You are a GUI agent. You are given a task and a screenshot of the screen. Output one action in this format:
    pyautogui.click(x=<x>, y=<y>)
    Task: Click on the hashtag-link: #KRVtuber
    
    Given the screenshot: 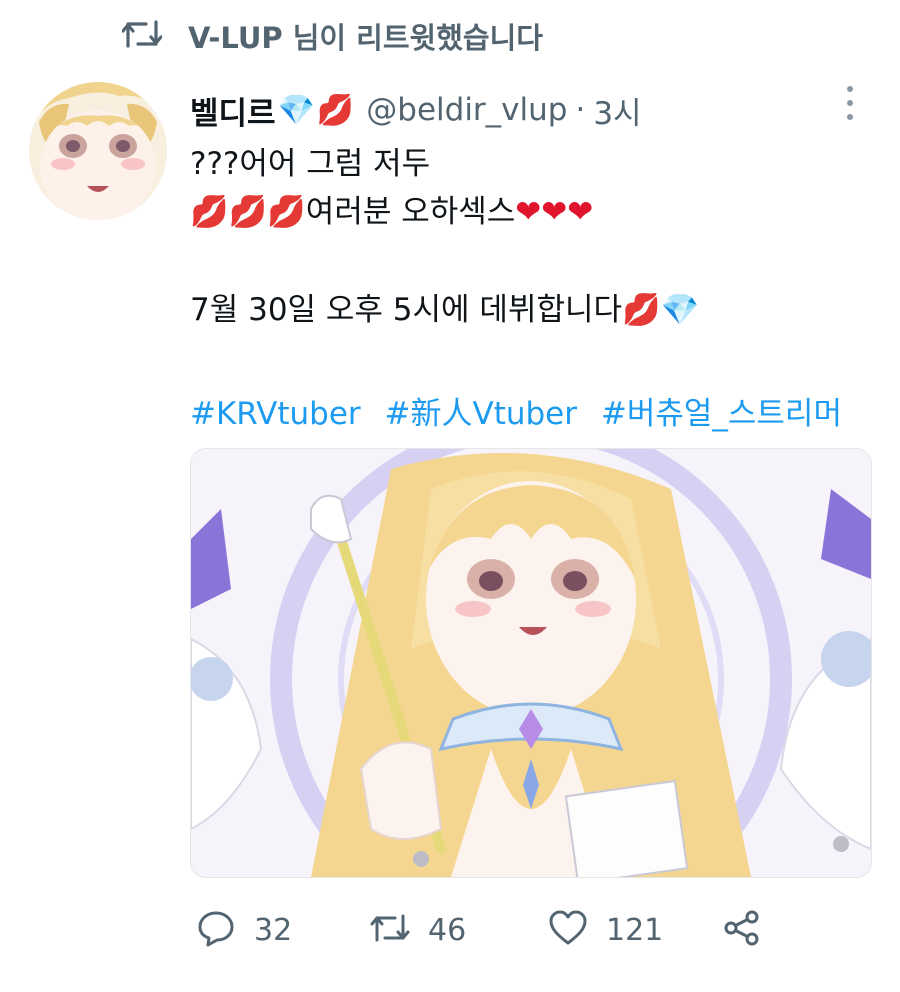 What is the action you would take?
    pyautogui.click(x=275, y=414)
    